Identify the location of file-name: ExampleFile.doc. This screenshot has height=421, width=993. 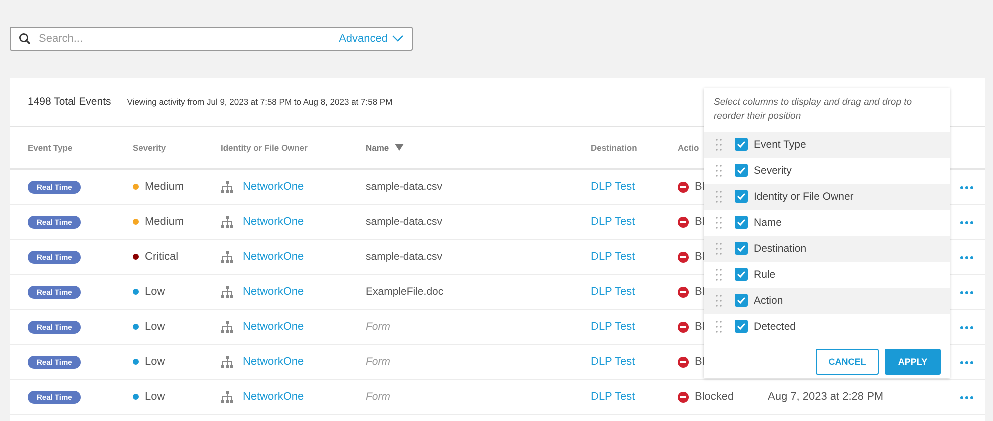
(405, 292).